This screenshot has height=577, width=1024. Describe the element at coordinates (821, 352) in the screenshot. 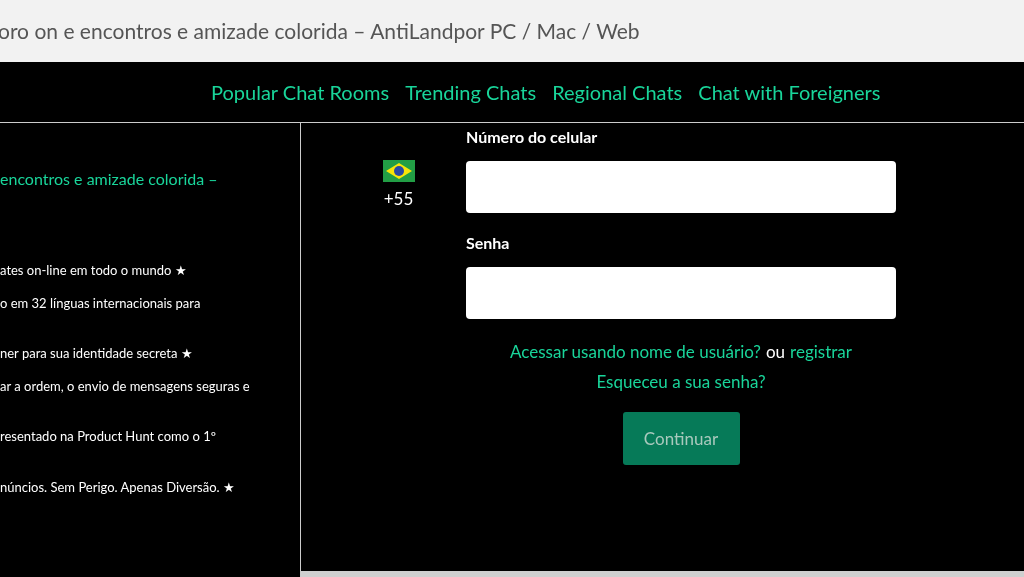

I see `register-link: registrar` at that location.